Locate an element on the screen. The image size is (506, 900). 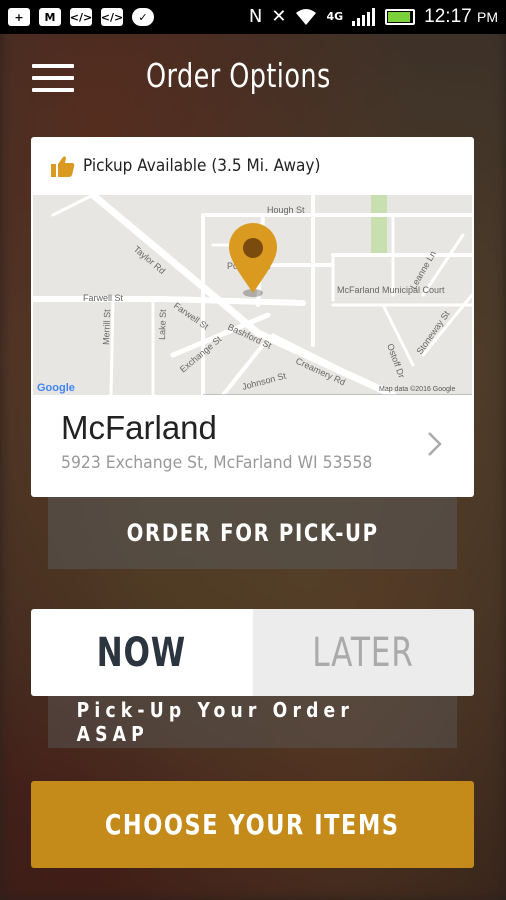
add-icon: + is located at coordinates (19, 17).